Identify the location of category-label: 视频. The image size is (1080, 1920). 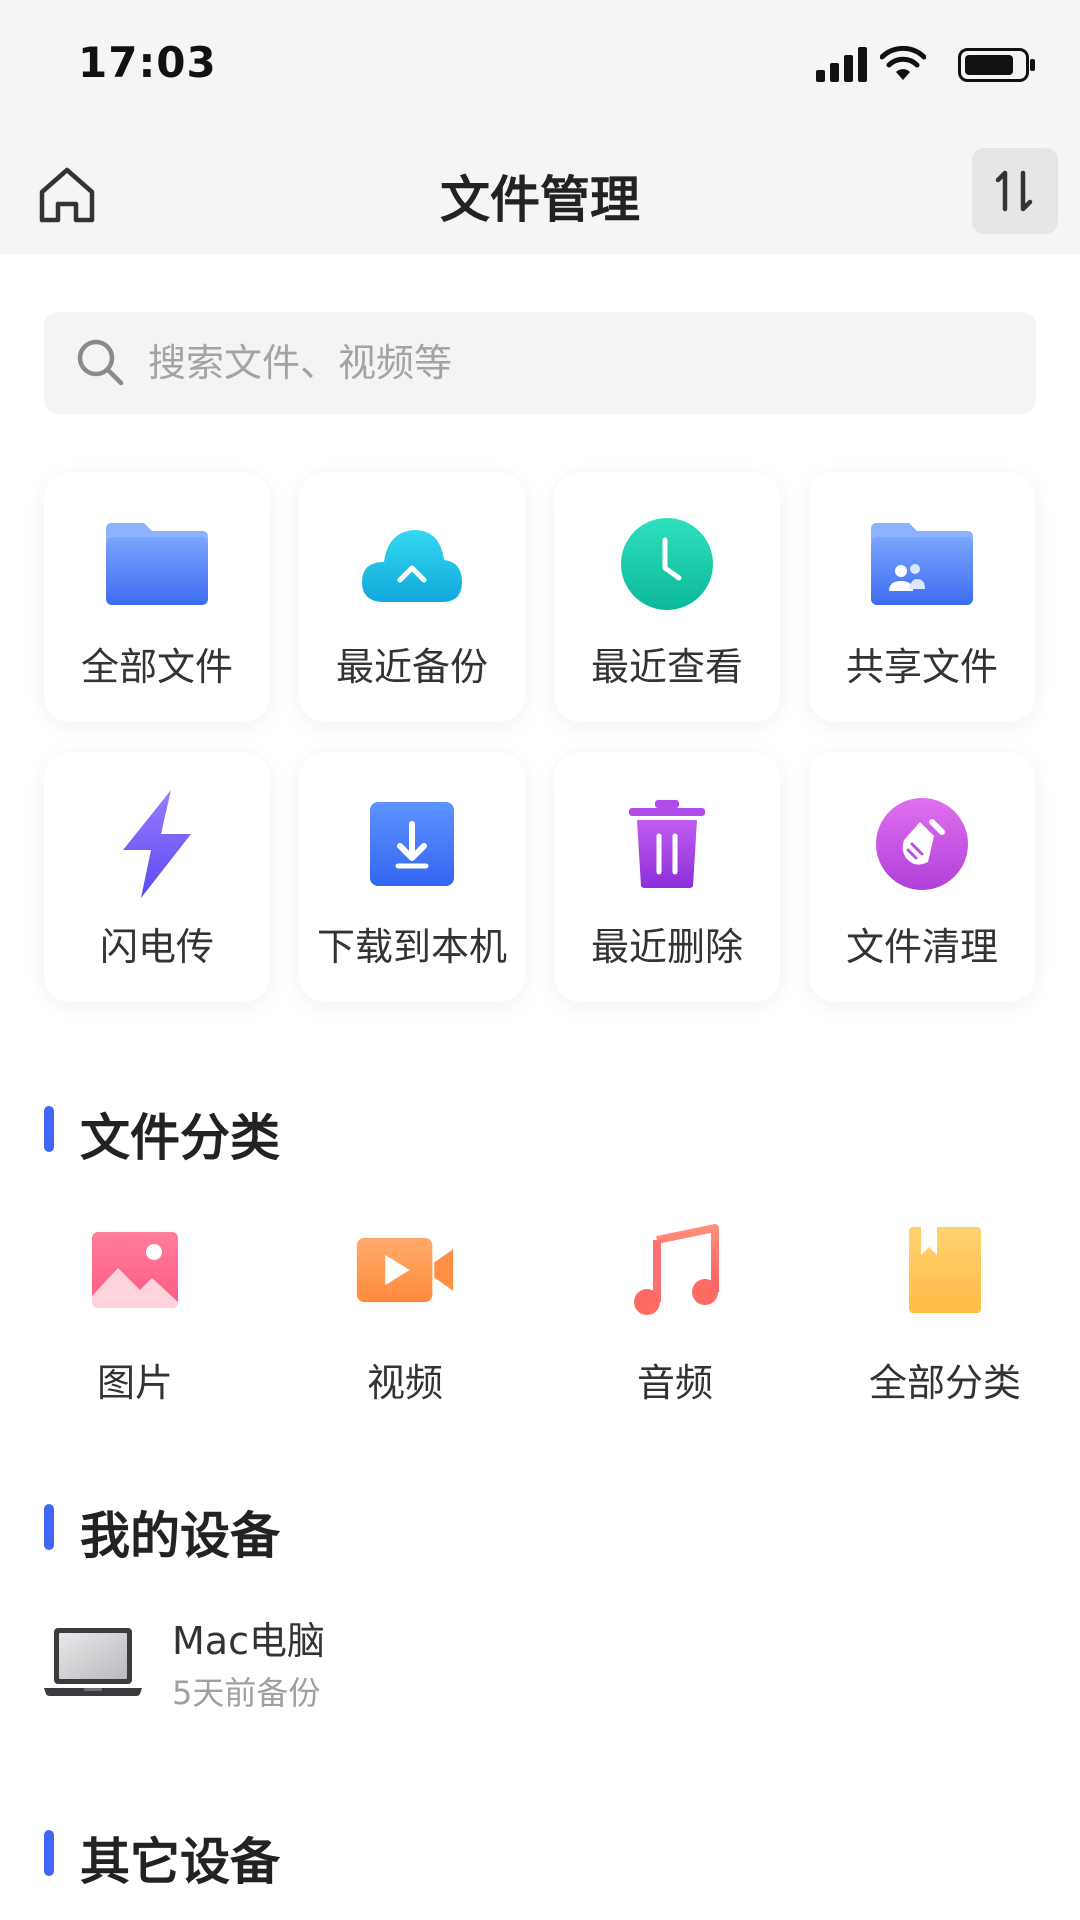
(404, 1383).